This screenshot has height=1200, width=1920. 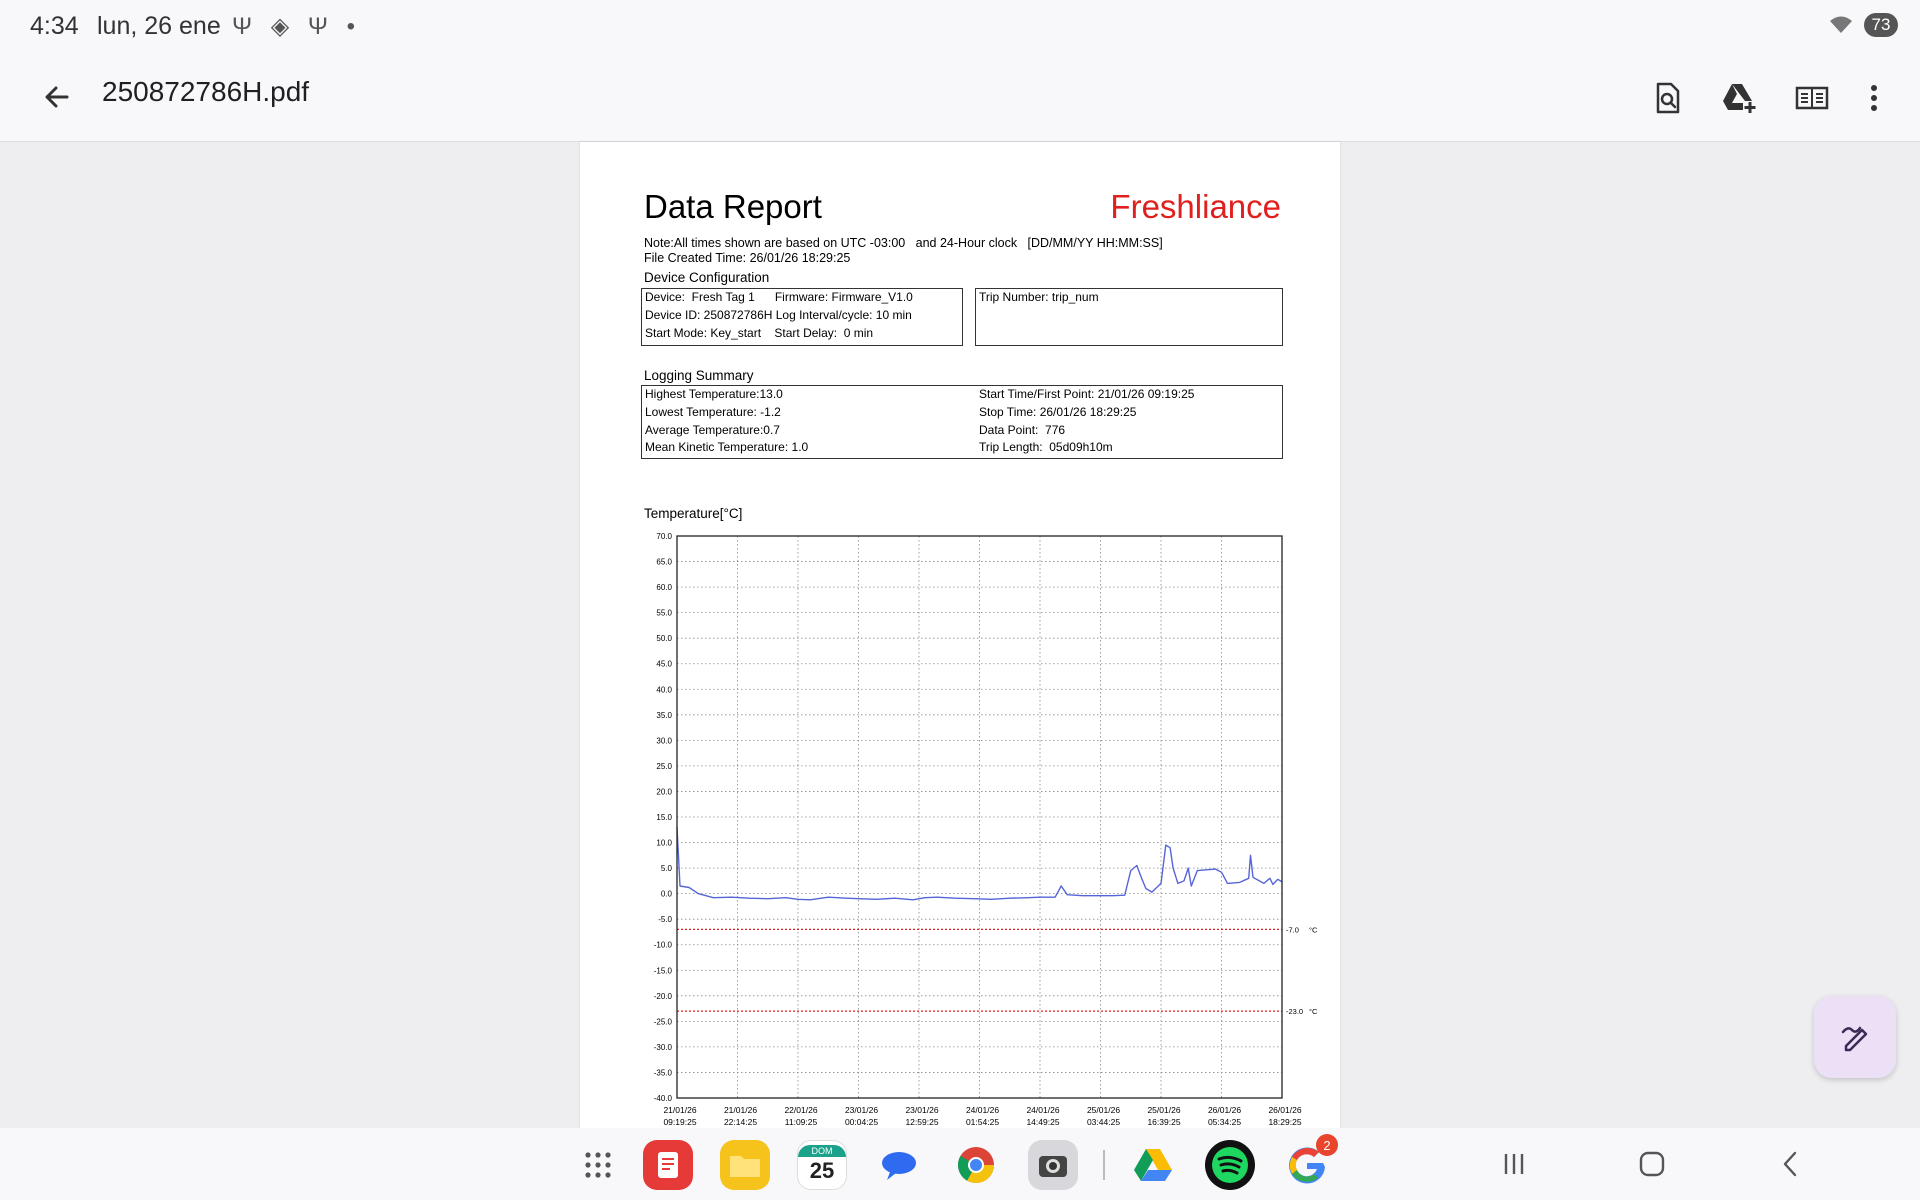 I want to click on y-tick-label: 45.0, so click(x=664, y=664).